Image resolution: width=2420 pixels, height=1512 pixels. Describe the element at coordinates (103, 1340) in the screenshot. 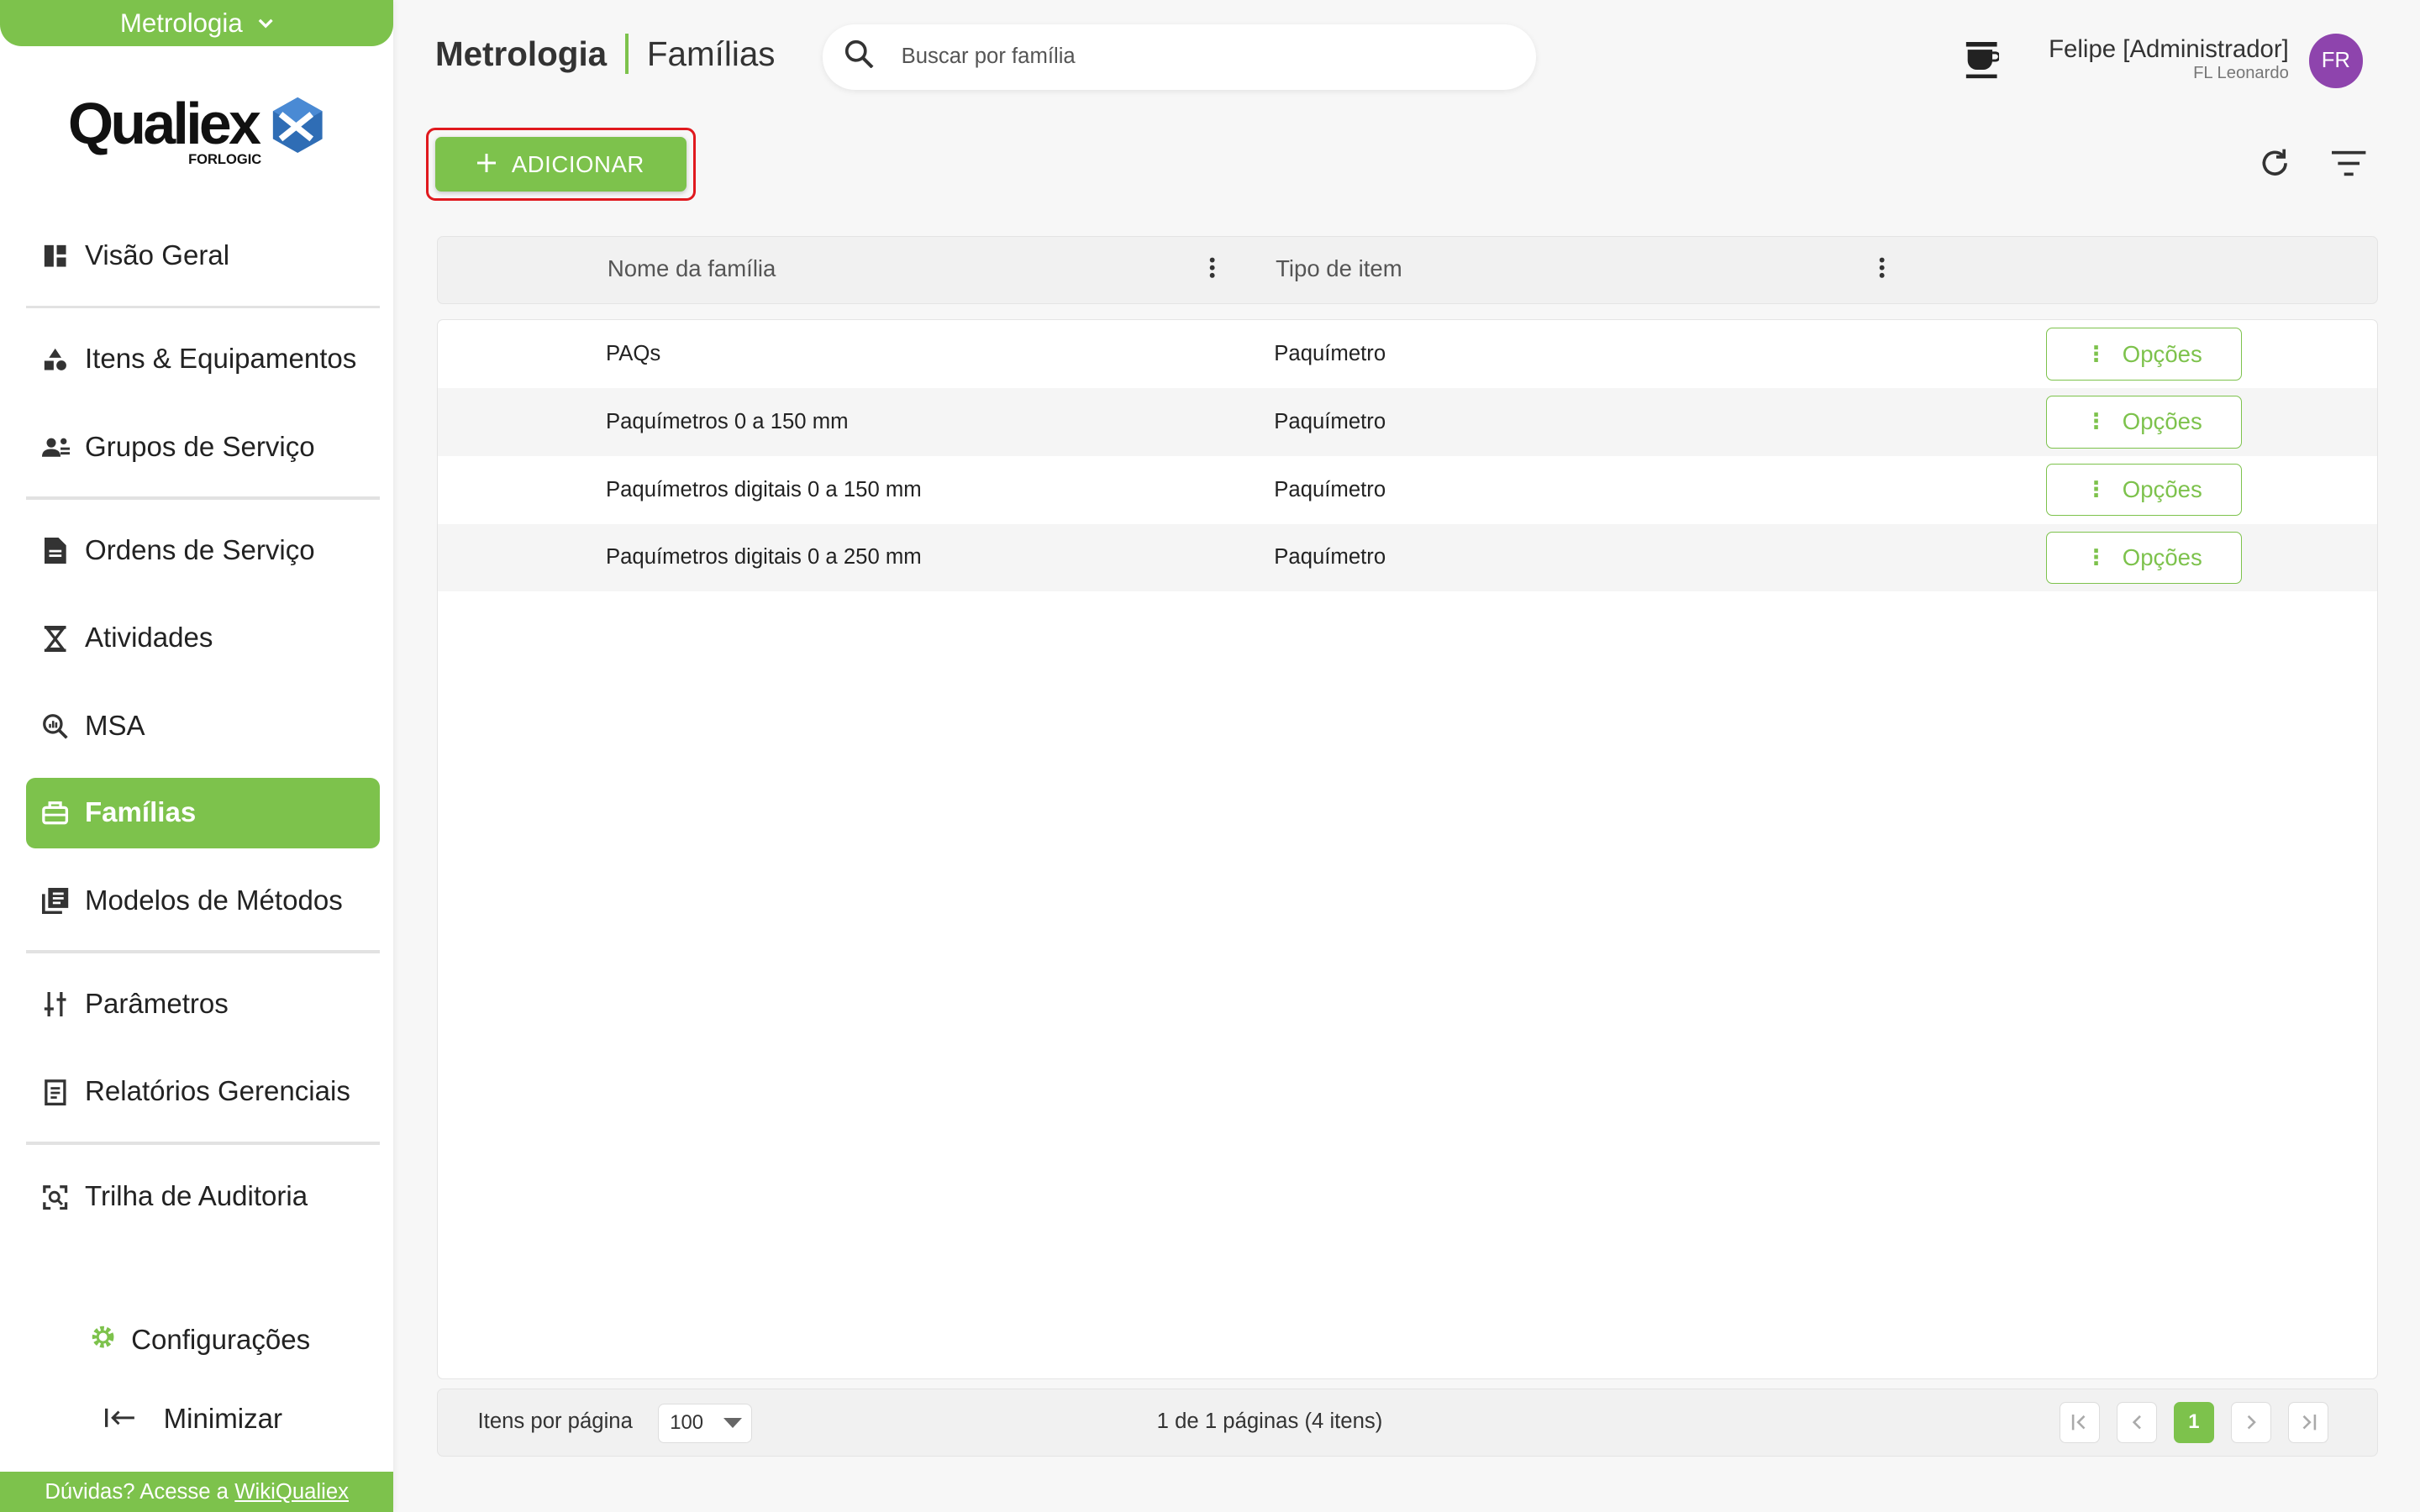

I see `gear-icon` at that location.